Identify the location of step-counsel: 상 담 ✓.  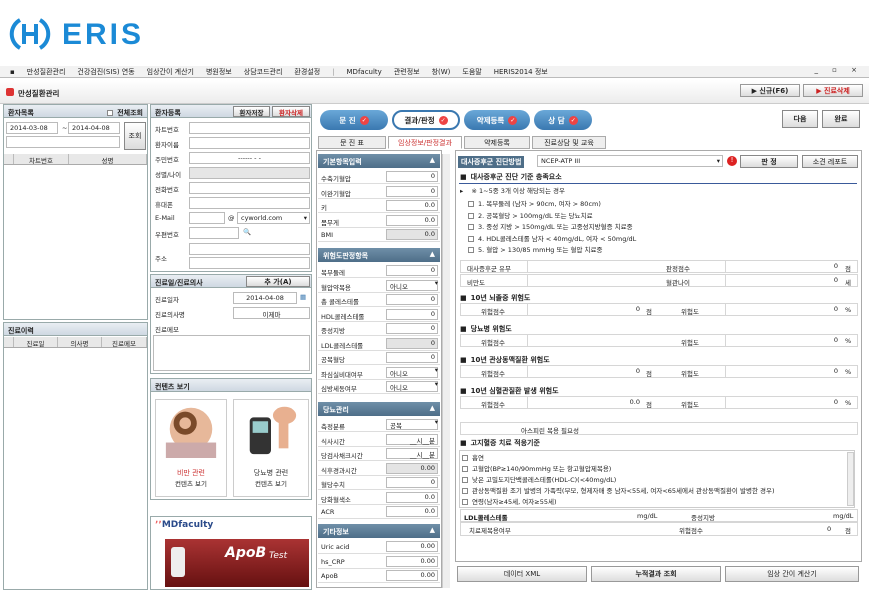
(563, 120).